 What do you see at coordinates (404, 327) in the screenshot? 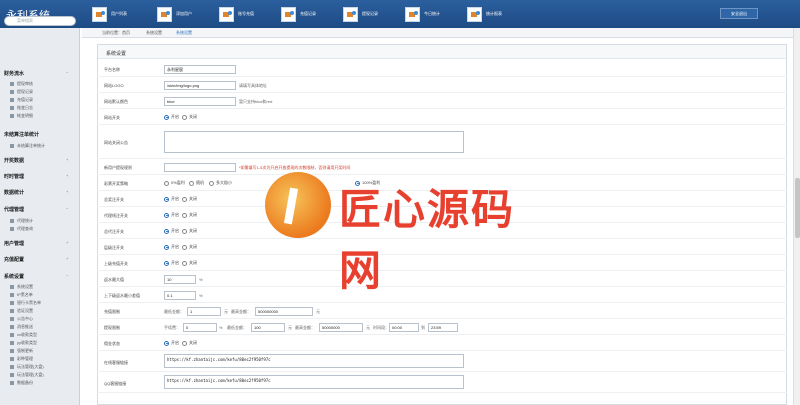
I see `withdraw-time-from: 00:00` at bounding box center [404, 327].